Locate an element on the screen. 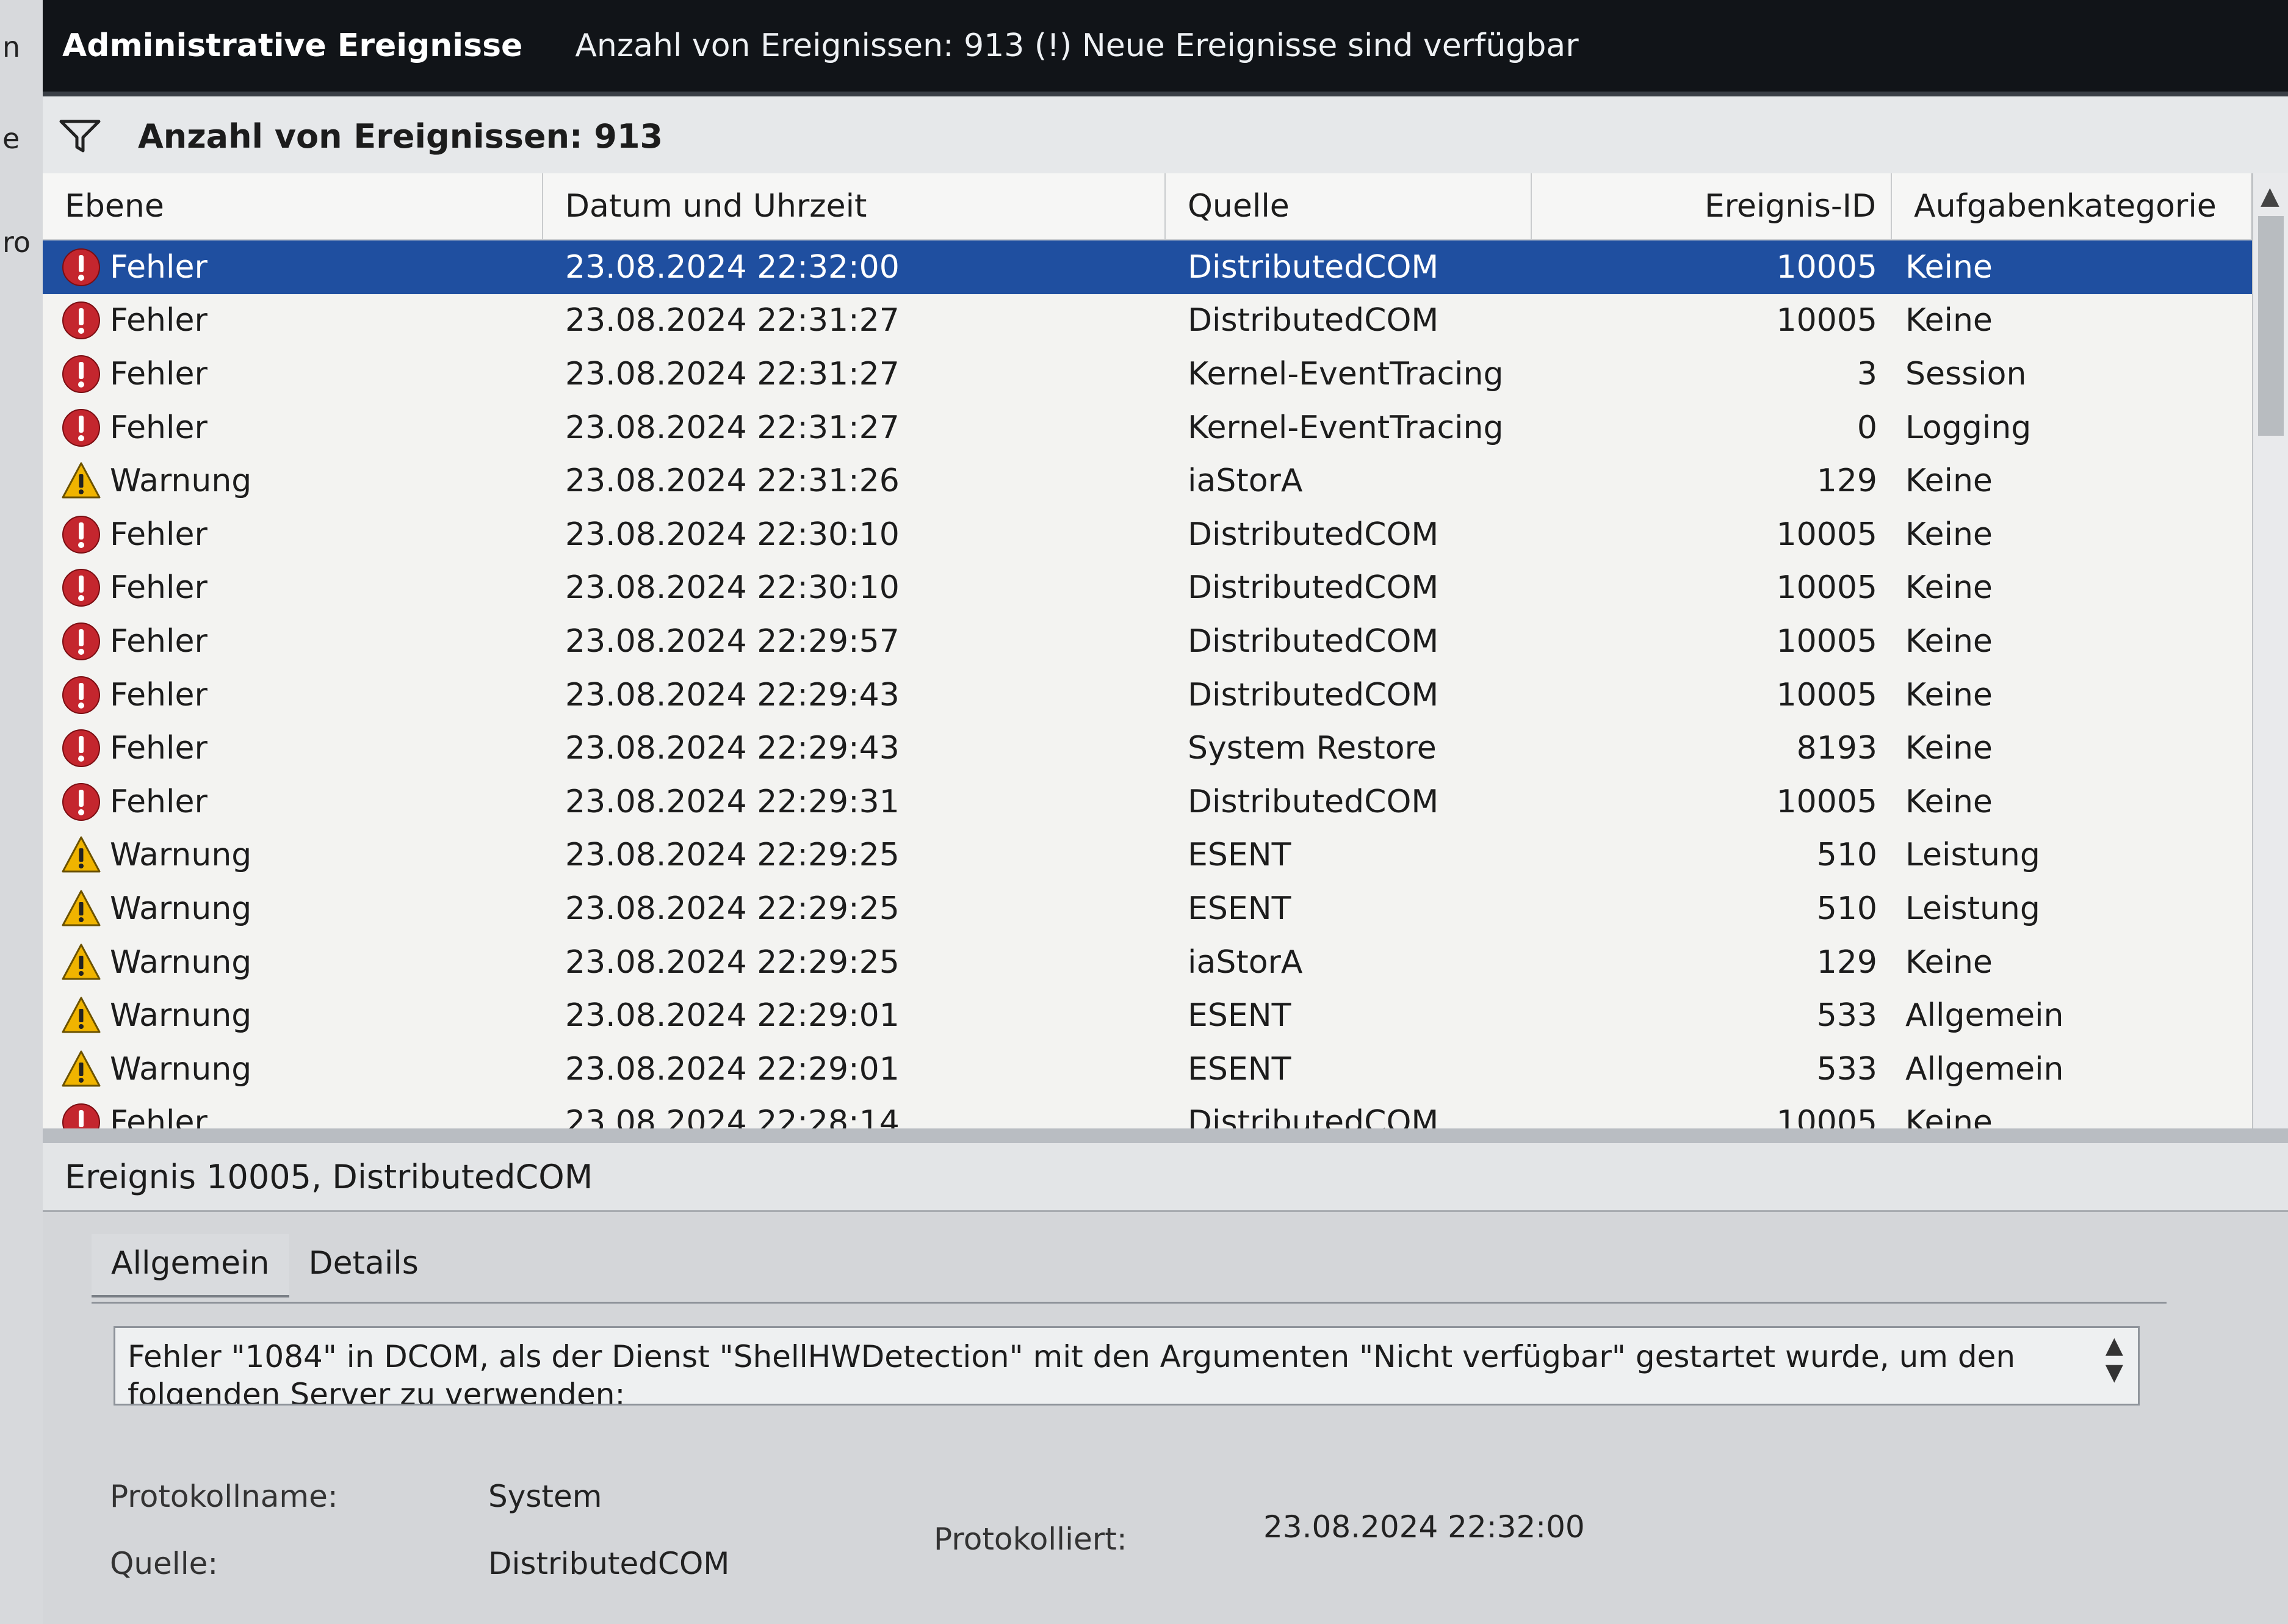 The width and height of the screenshot is (2288, 1624). cell-category: Allgemein is located at coordinates (1985, 1015).